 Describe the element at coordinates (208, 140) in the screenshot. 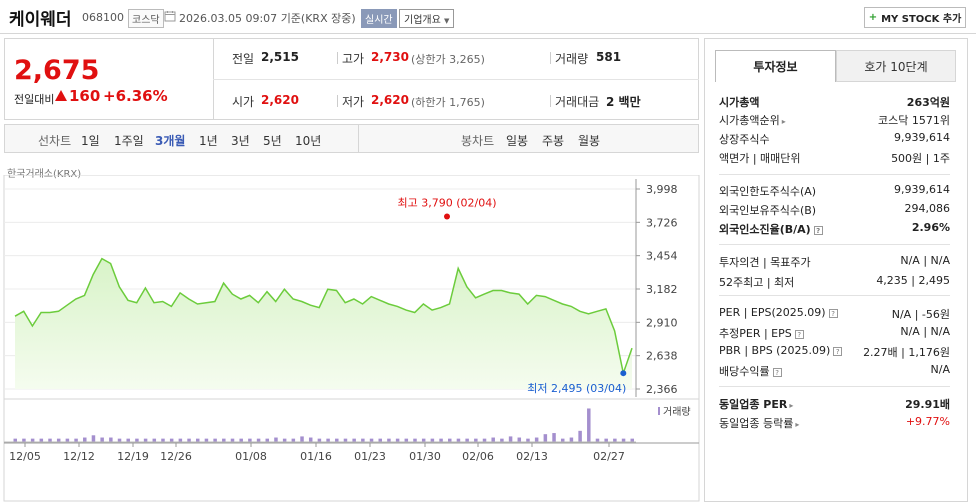

I see `period-1y: 1년` at that location.